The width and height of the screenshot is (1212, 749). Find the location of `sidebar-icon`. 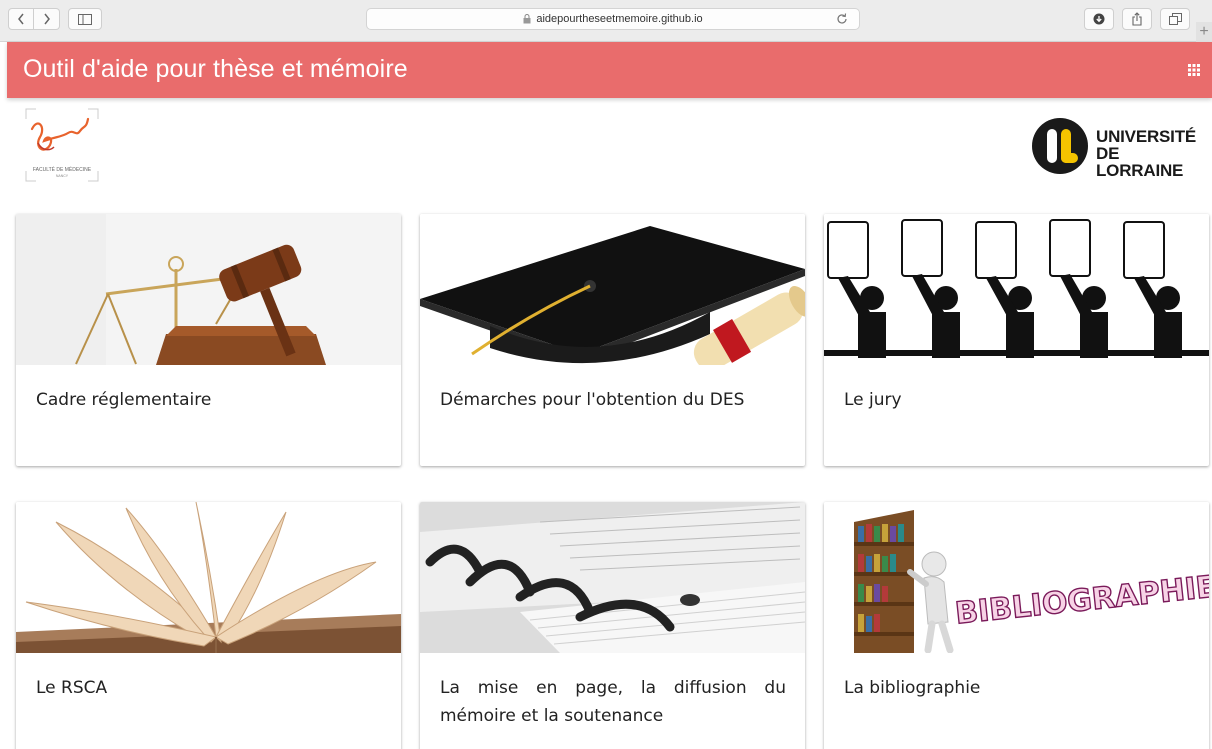

sidebar-icon is located at coordinates (85, 19).